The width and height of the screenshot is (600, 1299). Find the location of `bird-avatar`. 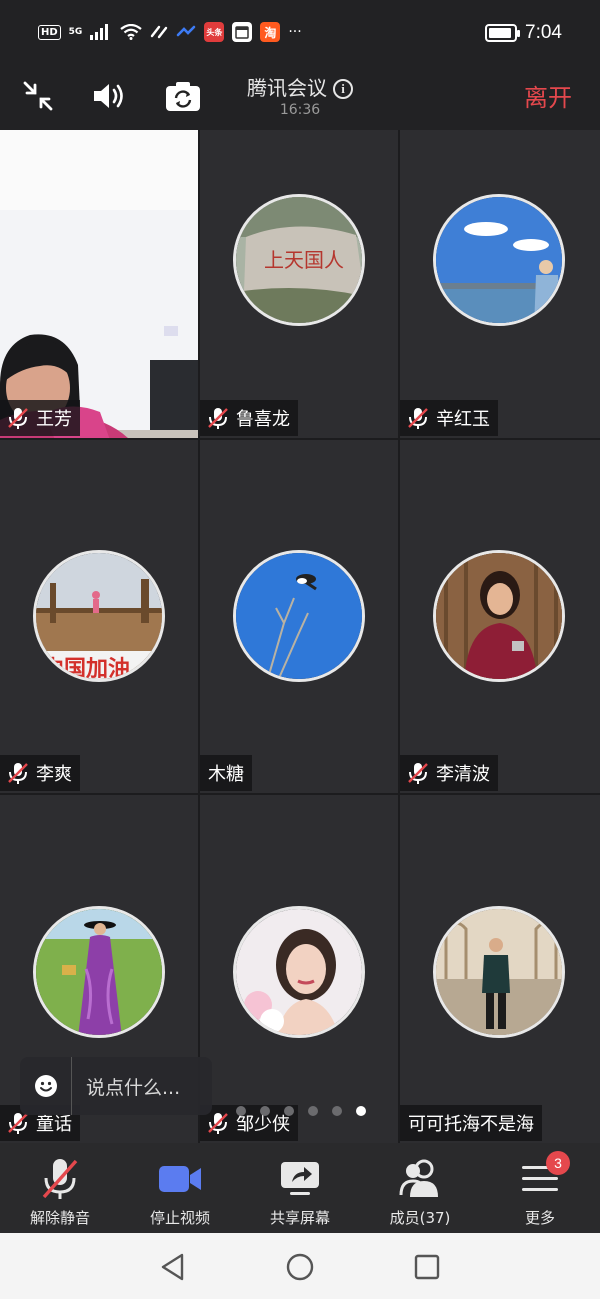

bird-avatar is located at coordinates (299, 616).